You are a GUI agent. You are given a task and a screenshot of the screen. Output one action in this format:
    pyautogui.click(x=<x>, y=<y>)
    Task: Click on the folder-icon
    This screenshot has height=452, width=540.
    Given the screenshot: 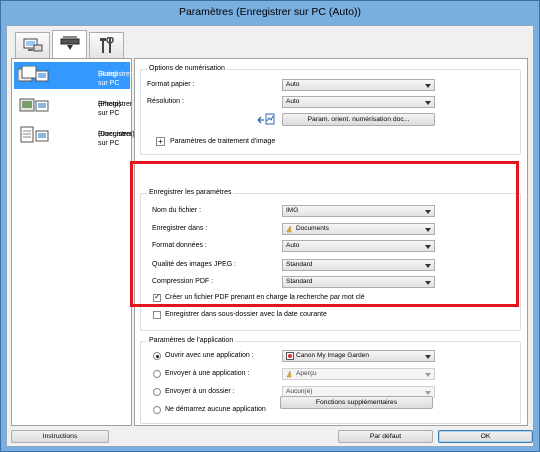 What is the action you would take?
    pyautogui.click(x=289, y=229)
    